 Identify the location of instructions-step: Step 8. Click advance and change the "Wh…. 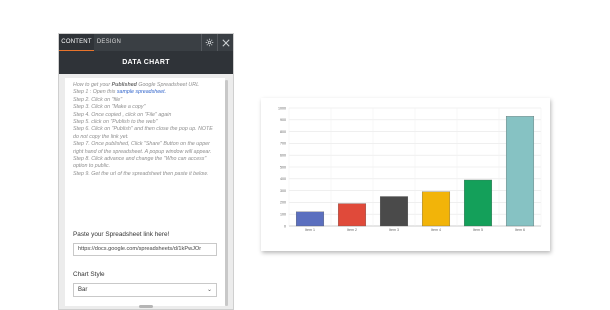
(140, 163).